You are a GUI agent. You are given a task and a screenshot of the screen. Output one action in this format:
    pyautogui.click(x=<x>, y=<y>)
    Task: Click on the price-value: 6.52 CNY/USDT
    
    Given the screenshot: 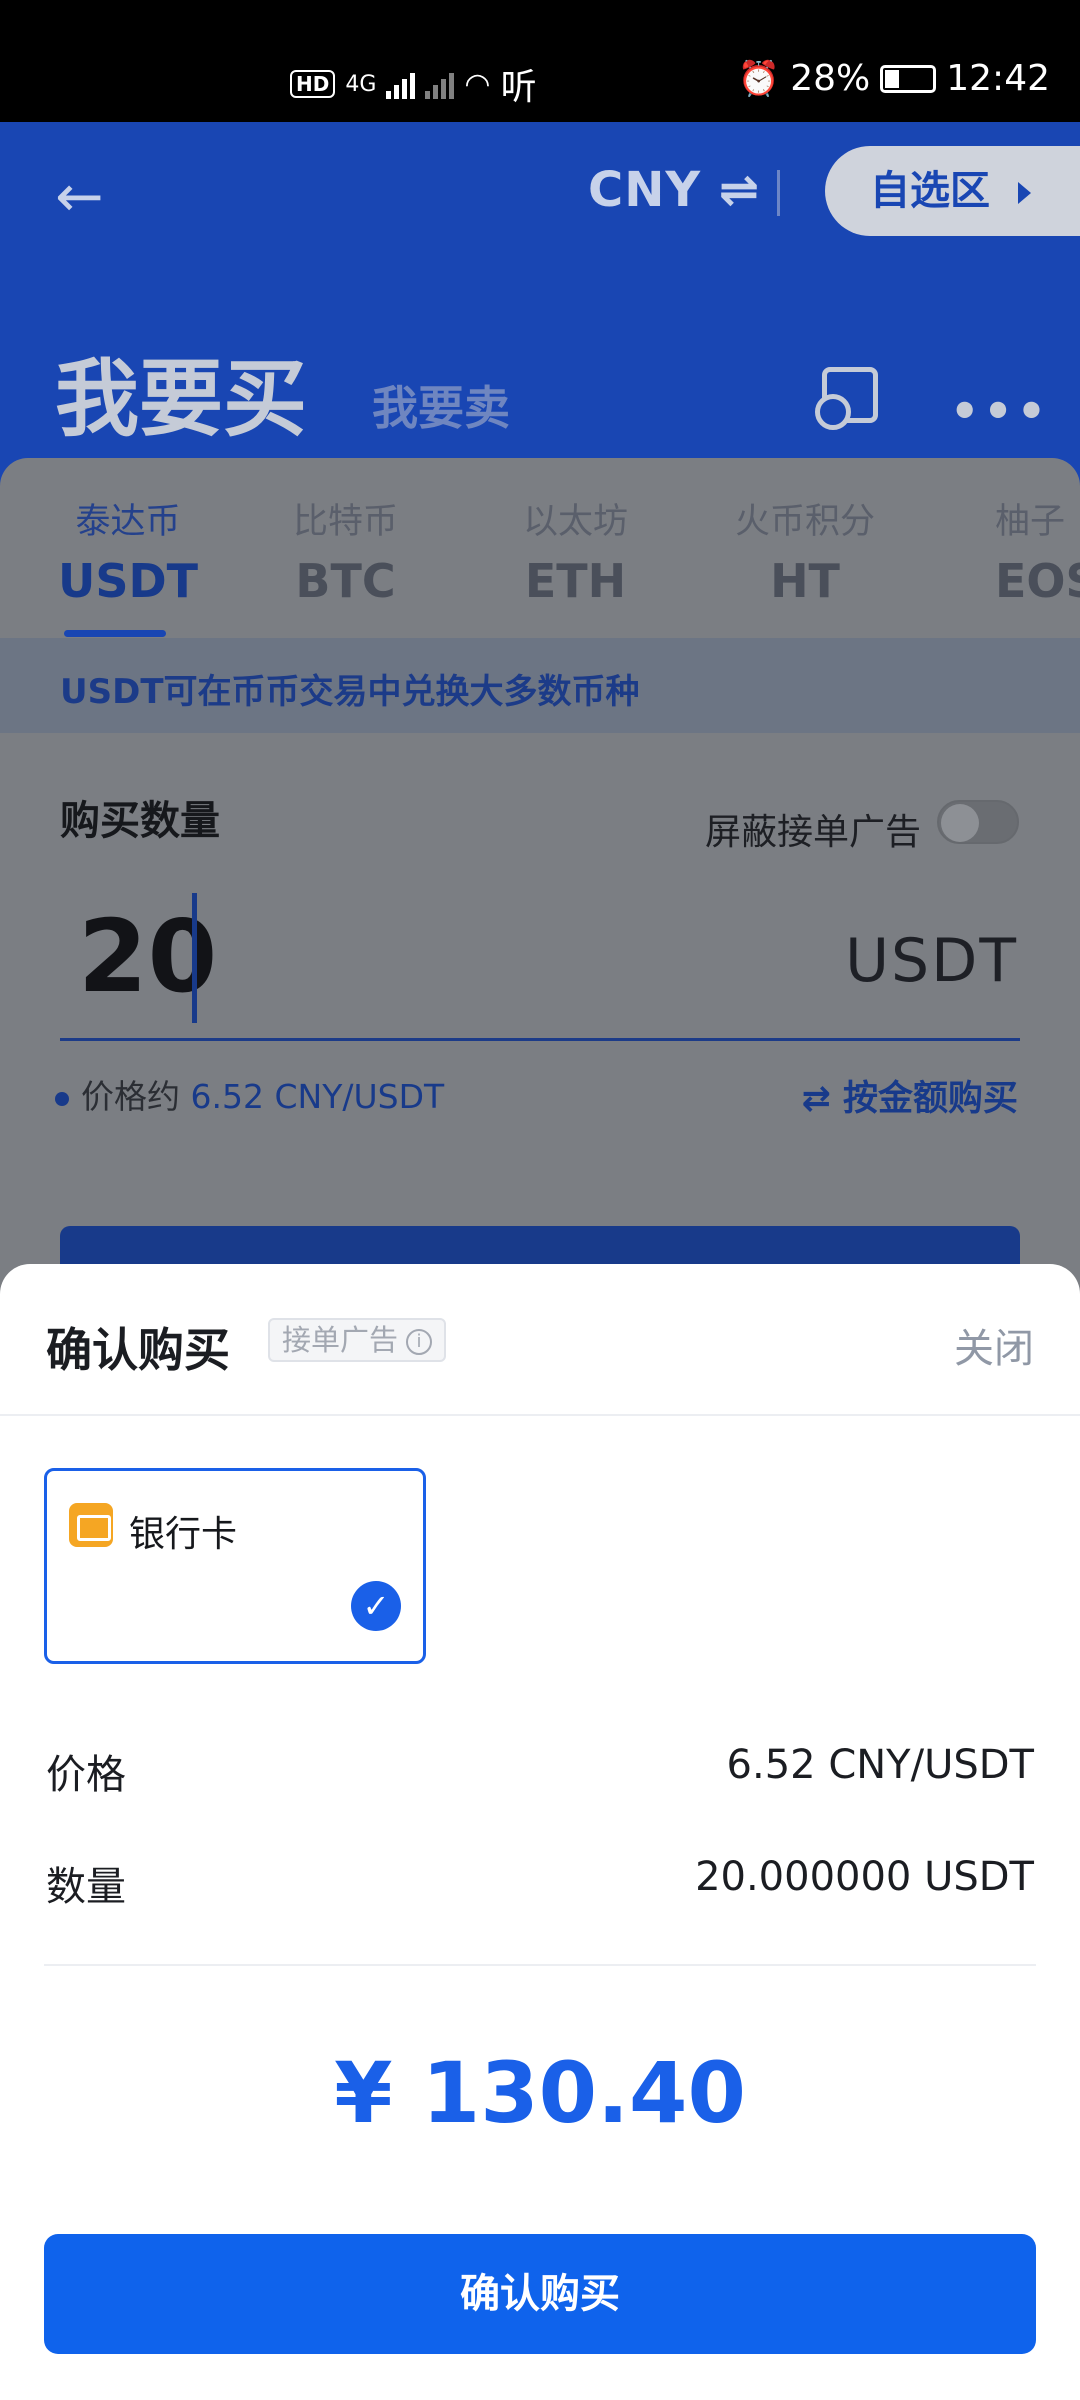 What is the action you would take?
    pyautogui.click(x=880, y=1765)
    